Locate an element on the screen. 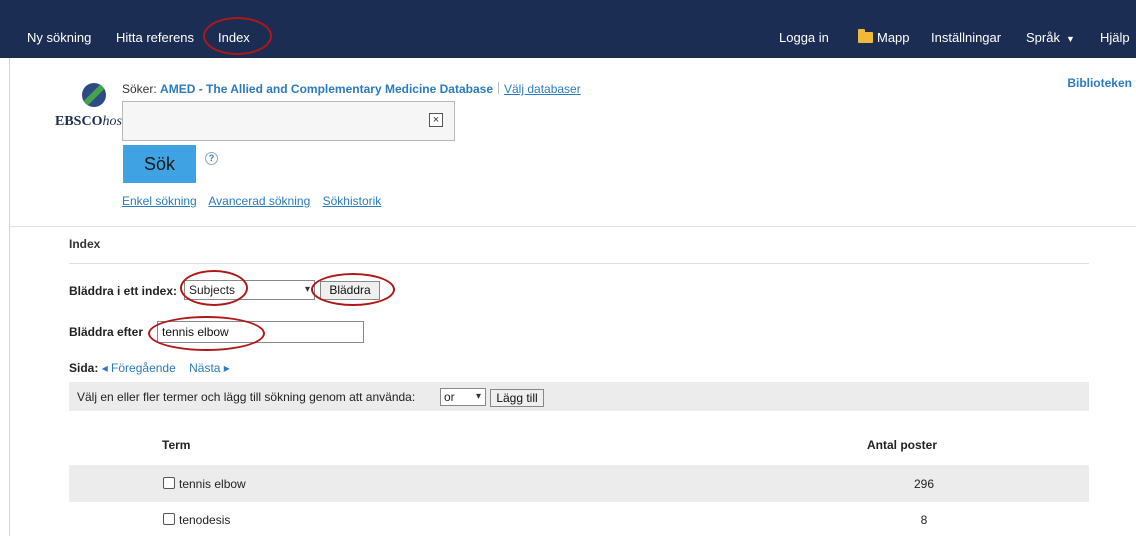  previous-page-link: ◂ Föregående is located at coordinates (139, 368).